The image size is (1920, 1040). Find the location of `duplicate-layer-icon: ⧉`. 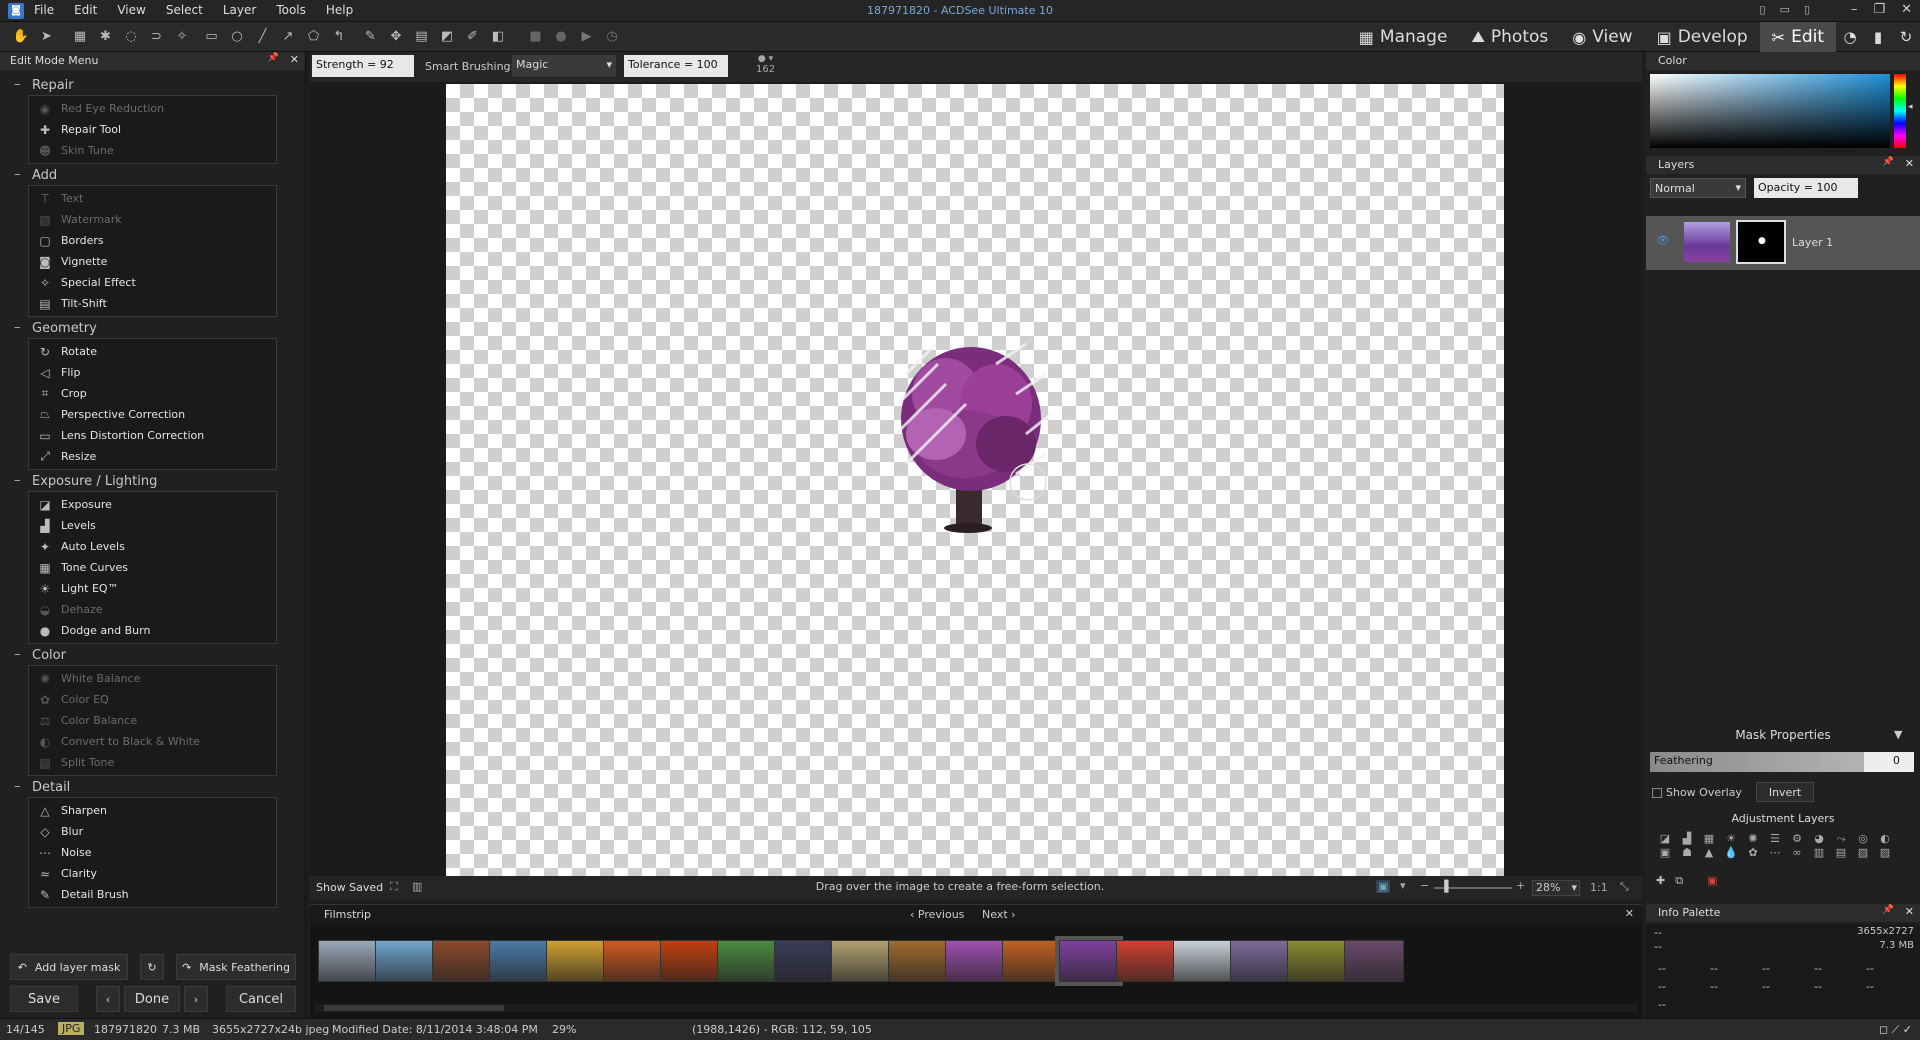

duplicate-layer-icon: ⧉ is located at coordinates (1679, 881).